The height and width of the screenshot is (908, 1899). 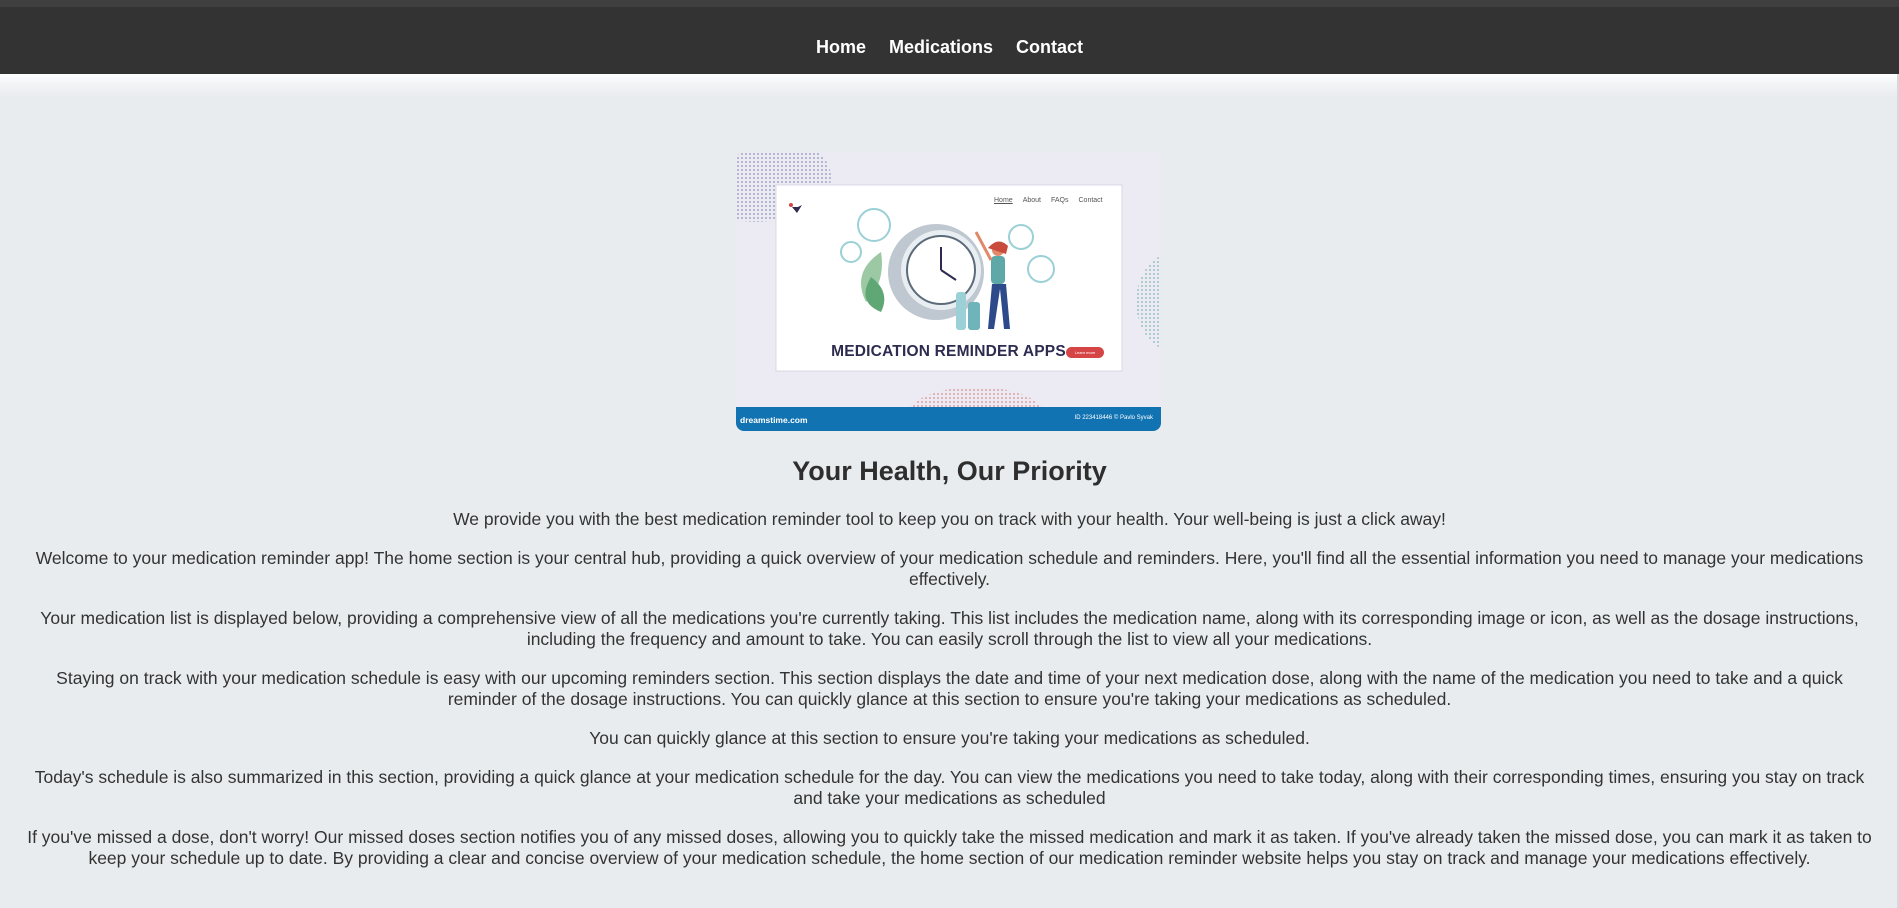 I want to click on page-heading: Your Health, Our Priority, so click(x=949, y=471).